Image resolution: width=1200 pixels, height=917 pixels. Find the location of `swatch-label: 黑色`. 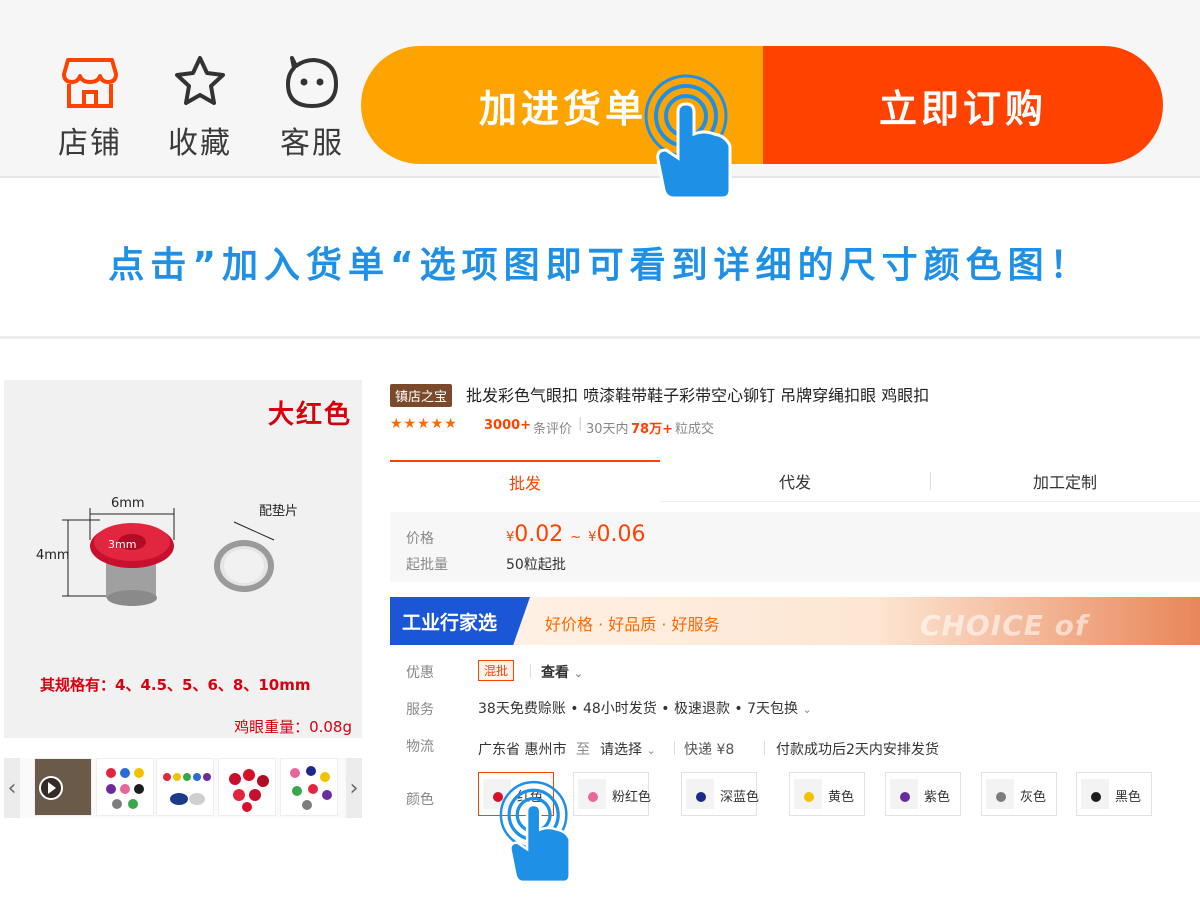

swatch-label: 黑色 is located at coordinates (1128, 797).